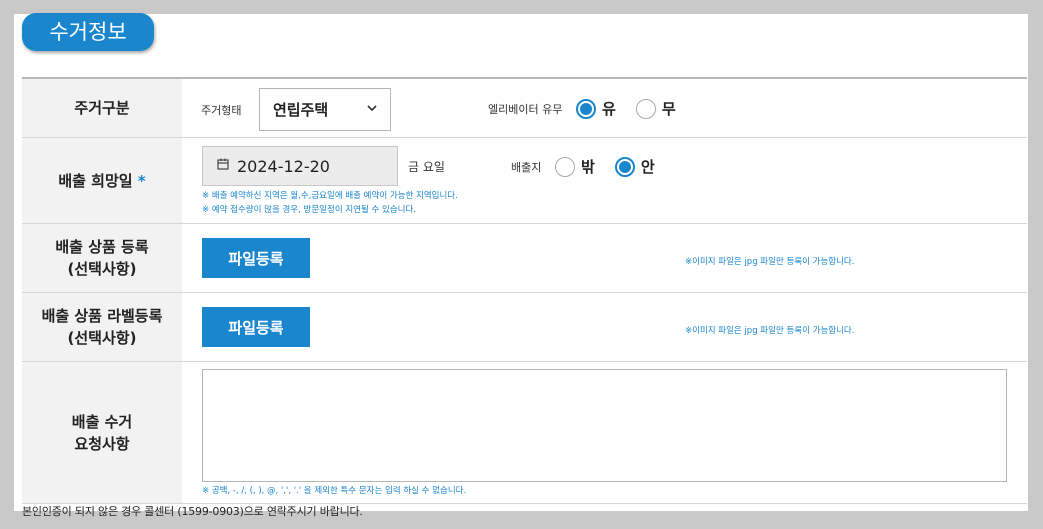  Describe the element at coordinates (770, 262) in the screenshot. I see `product-file-note: ※이미지 파일은 jpg 파일만 등록이 가능합니다.` at that location.